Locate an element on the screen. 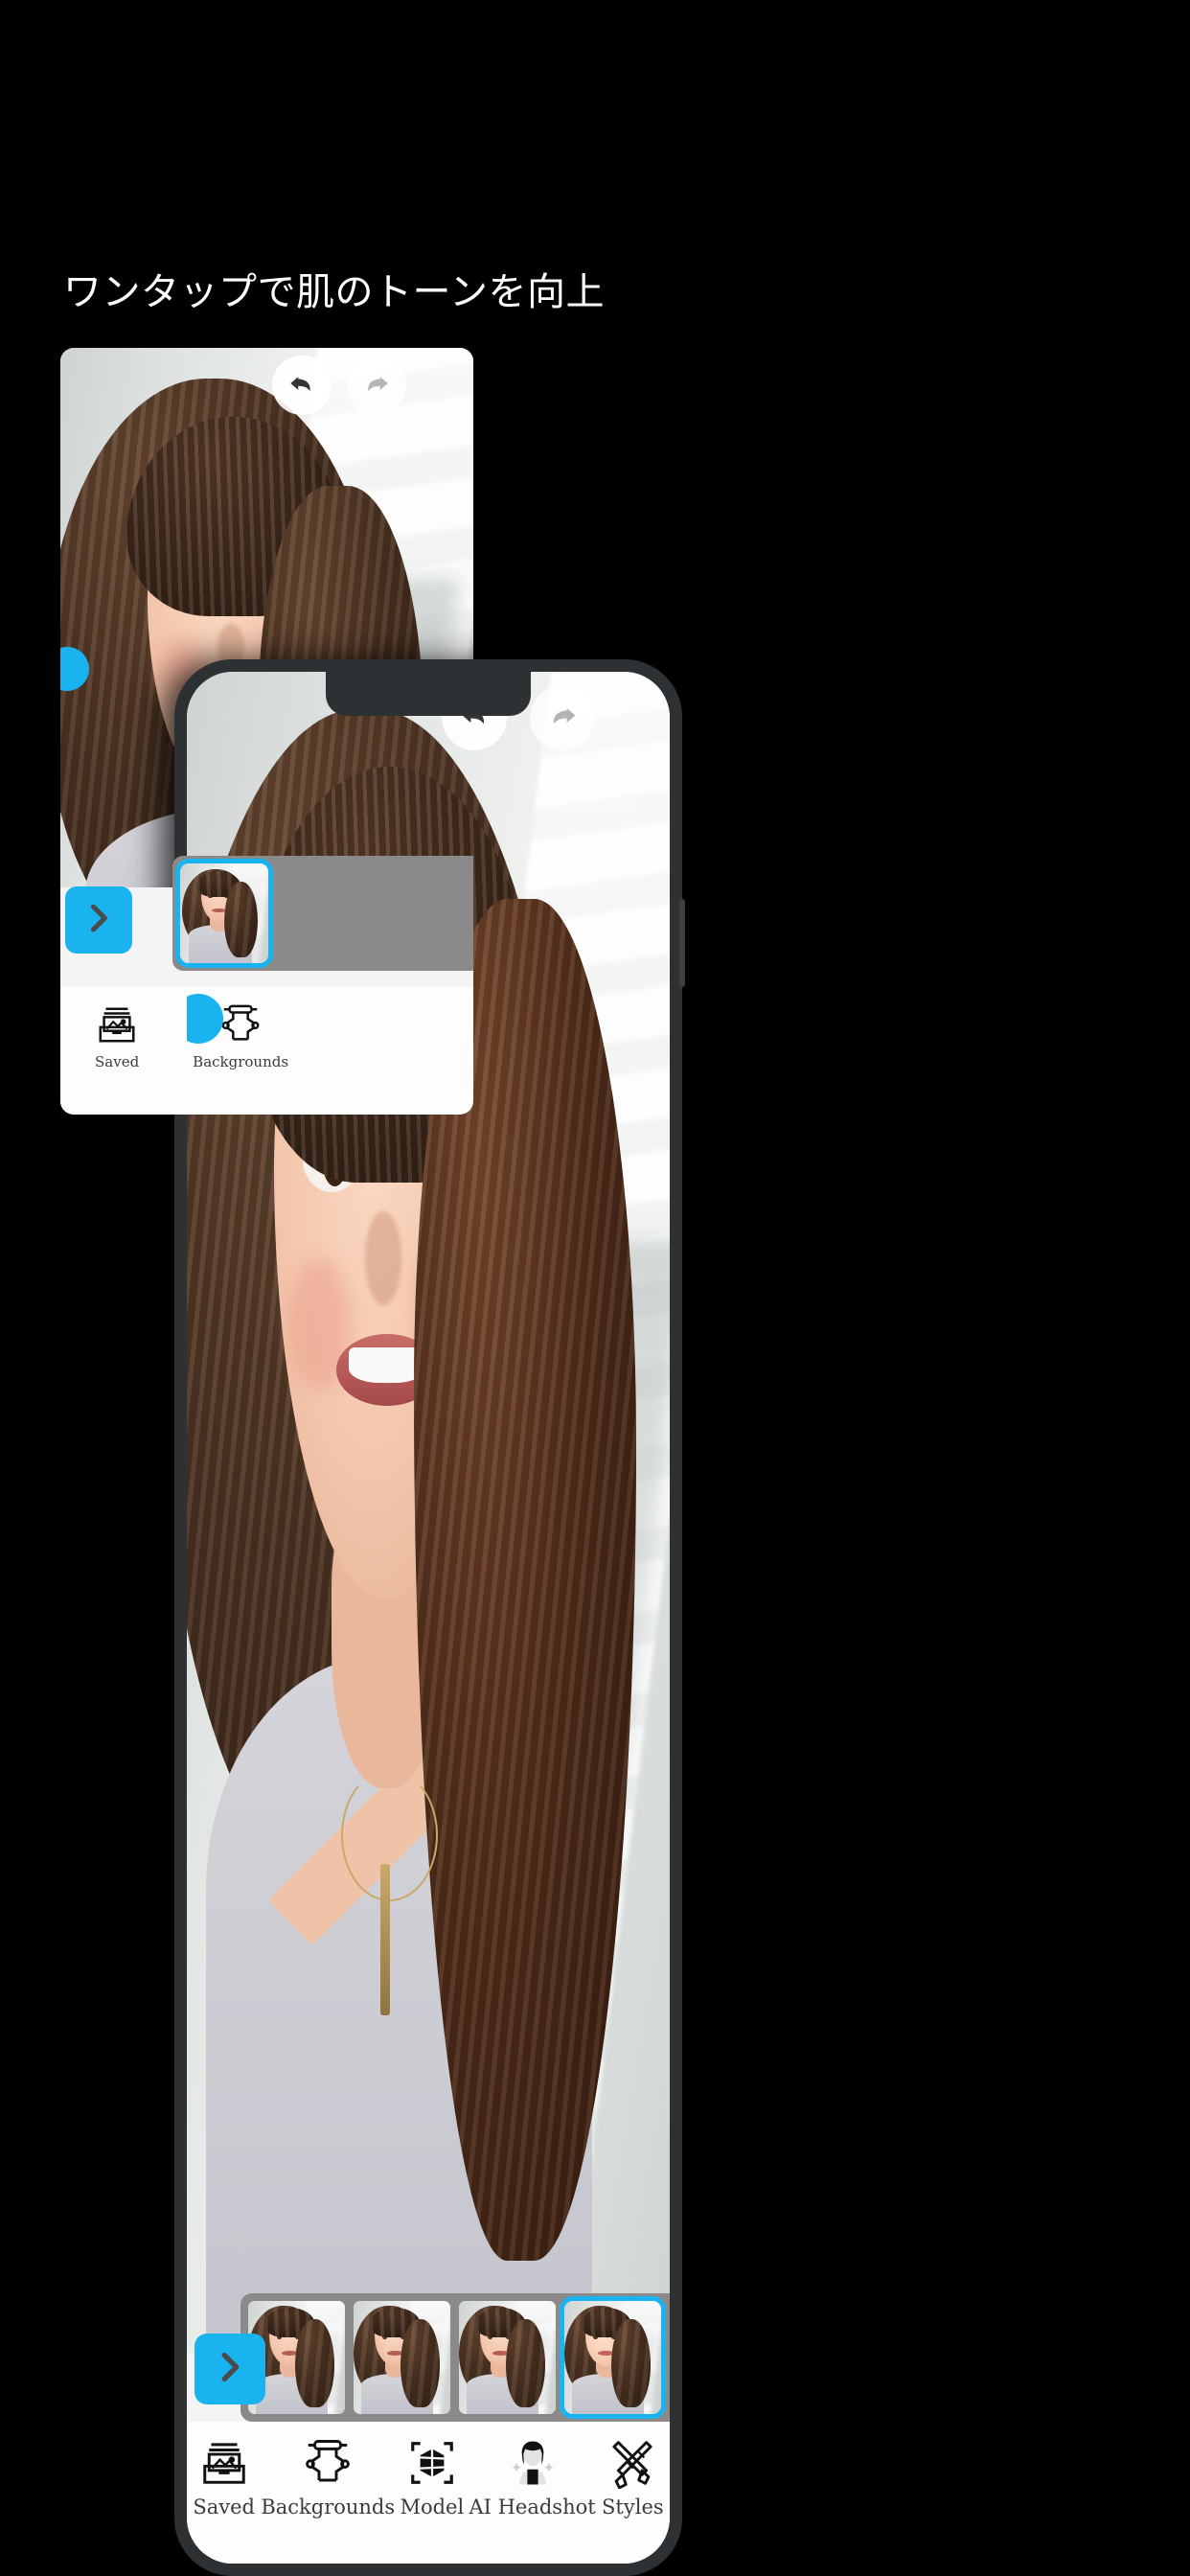 The width and height of the screenshot is (1190, 2576). nav-item-styles: Styles is located at coordinates (633, 2477).